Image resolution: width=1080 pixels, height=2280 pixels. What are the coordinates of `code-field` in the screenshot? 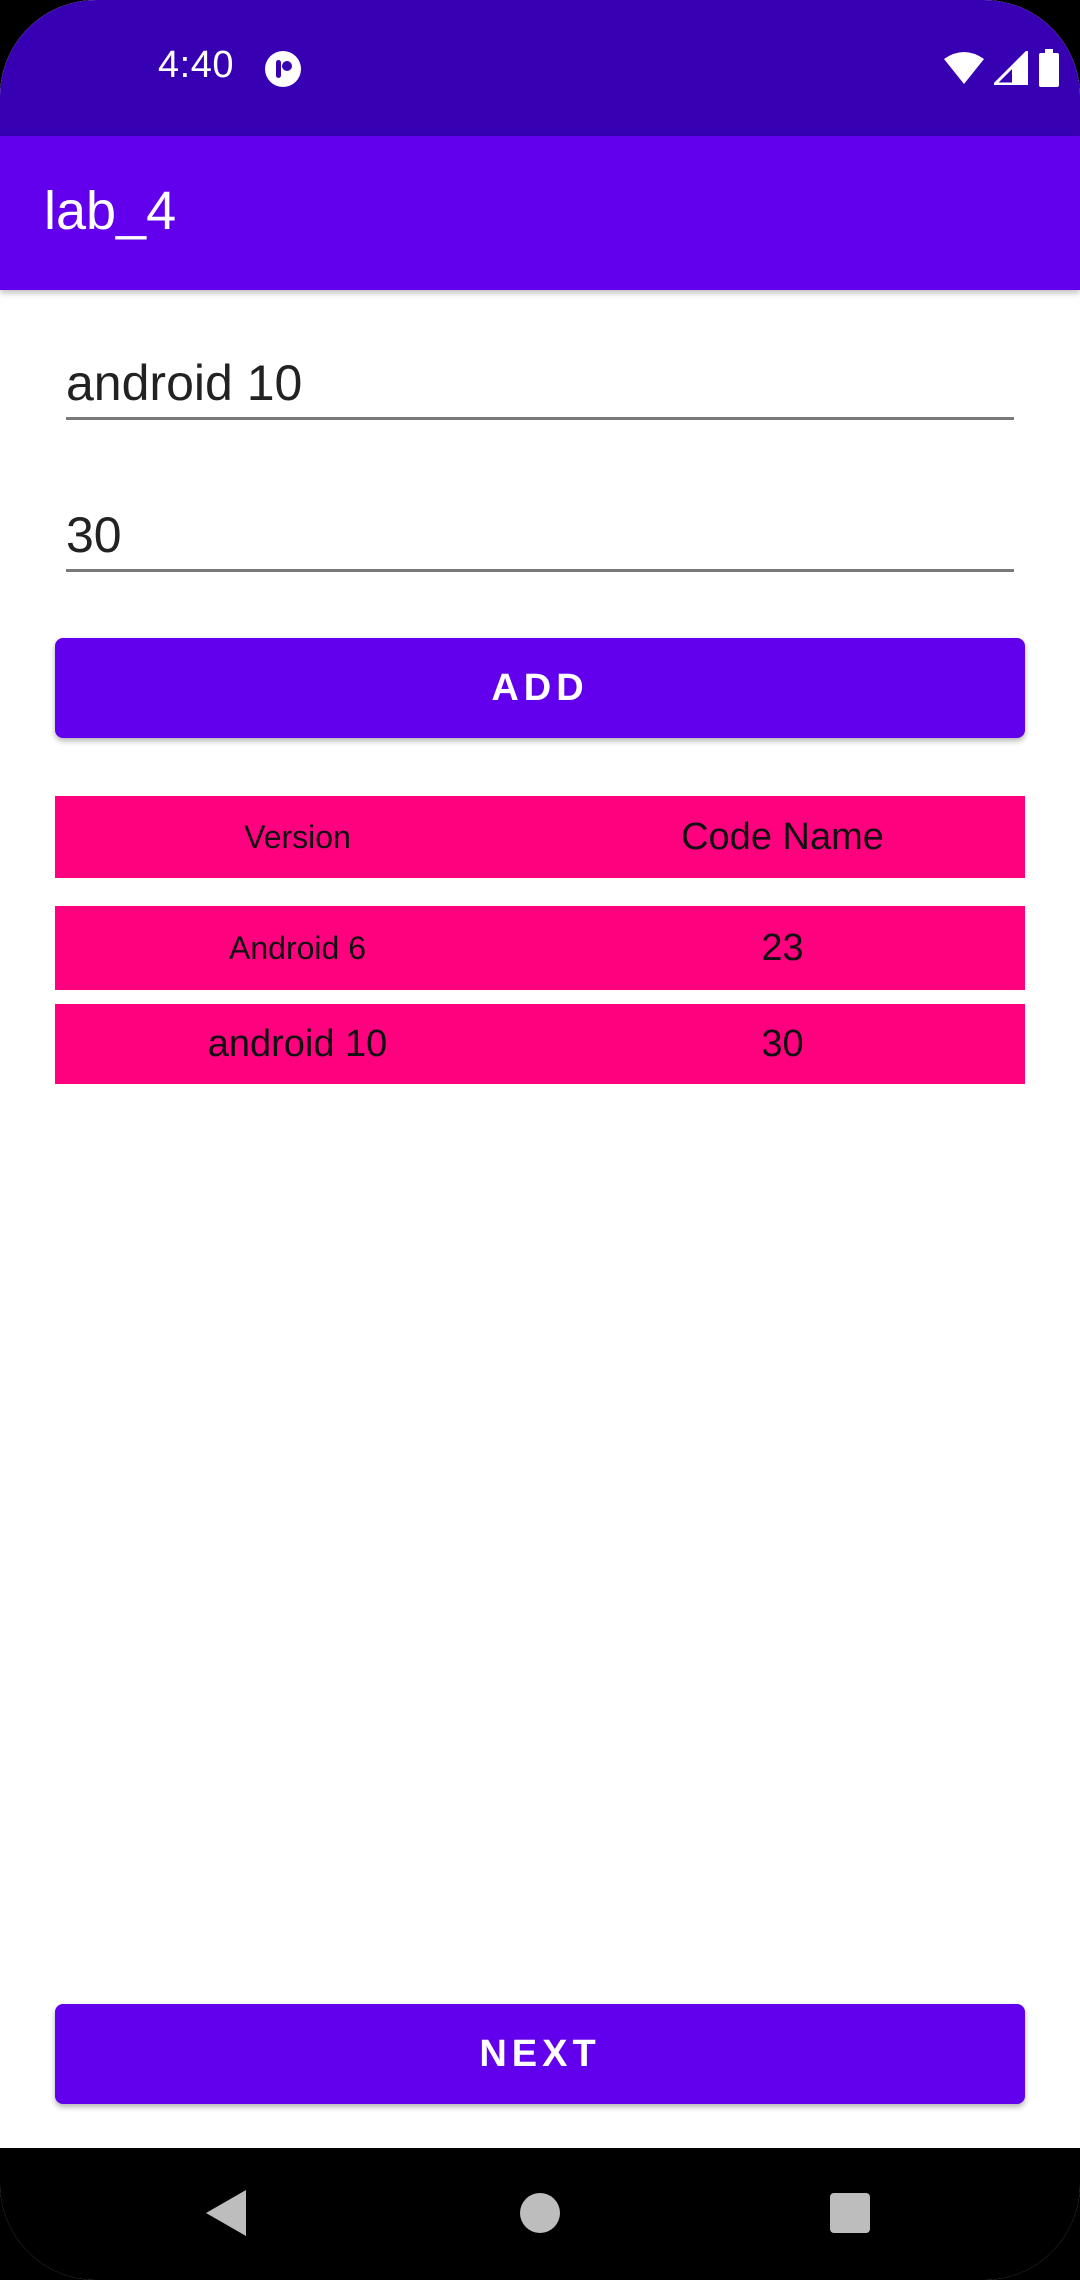 It's located at (540, 527).